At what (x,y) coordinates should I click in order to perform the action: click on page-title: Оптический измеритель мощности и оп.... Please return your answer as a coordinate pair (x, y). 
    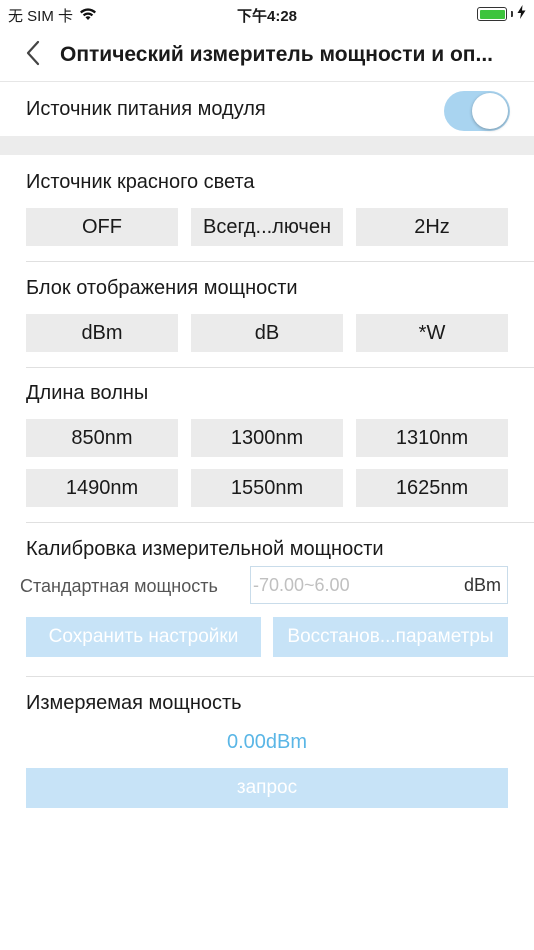
    Looking at the image, I should click on (276, 54).